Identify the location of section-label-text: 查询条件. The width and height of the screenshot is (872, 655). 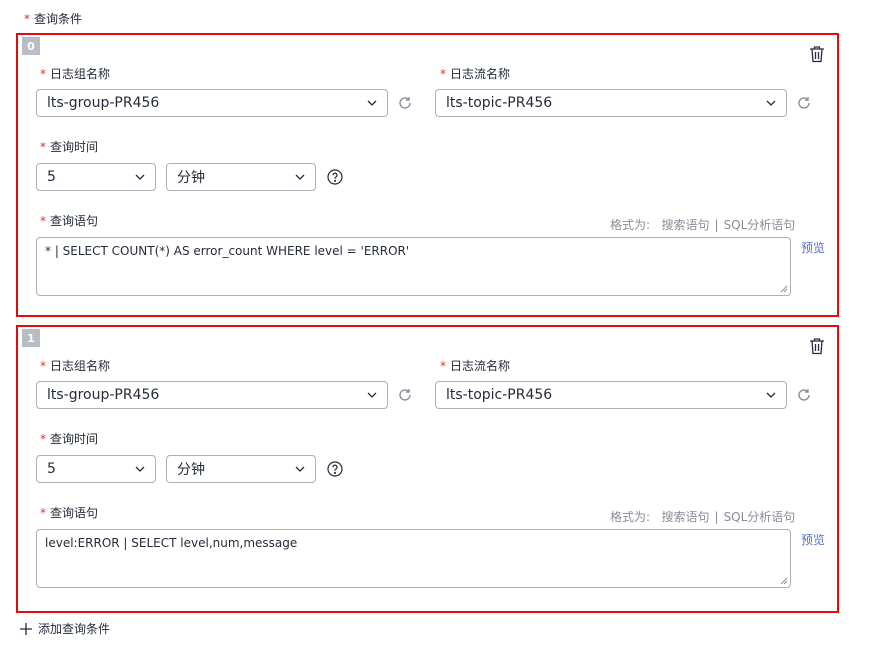
(58, 19).